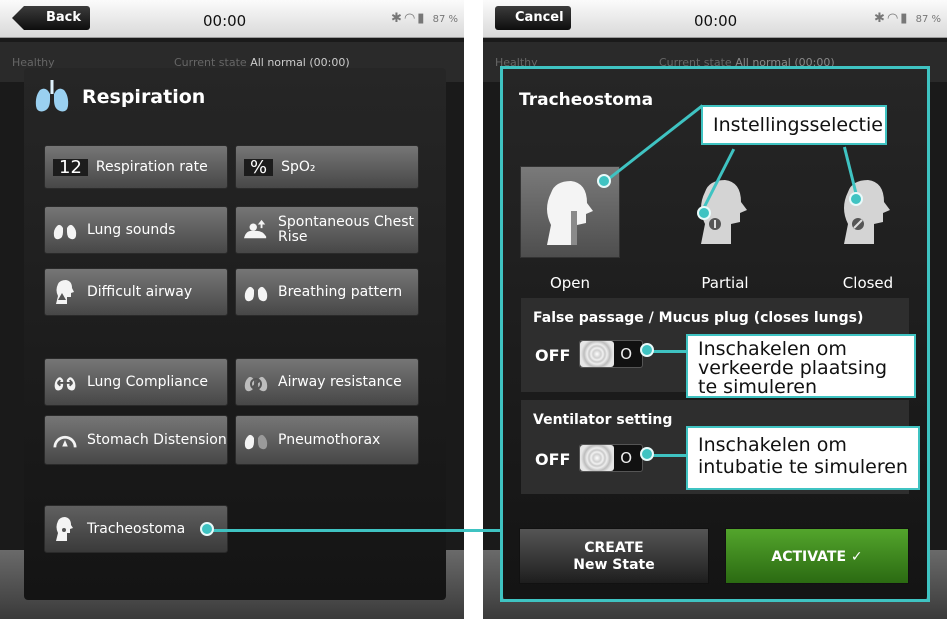  I want to click on tile-label: Airway resistance, so click(340, 381).